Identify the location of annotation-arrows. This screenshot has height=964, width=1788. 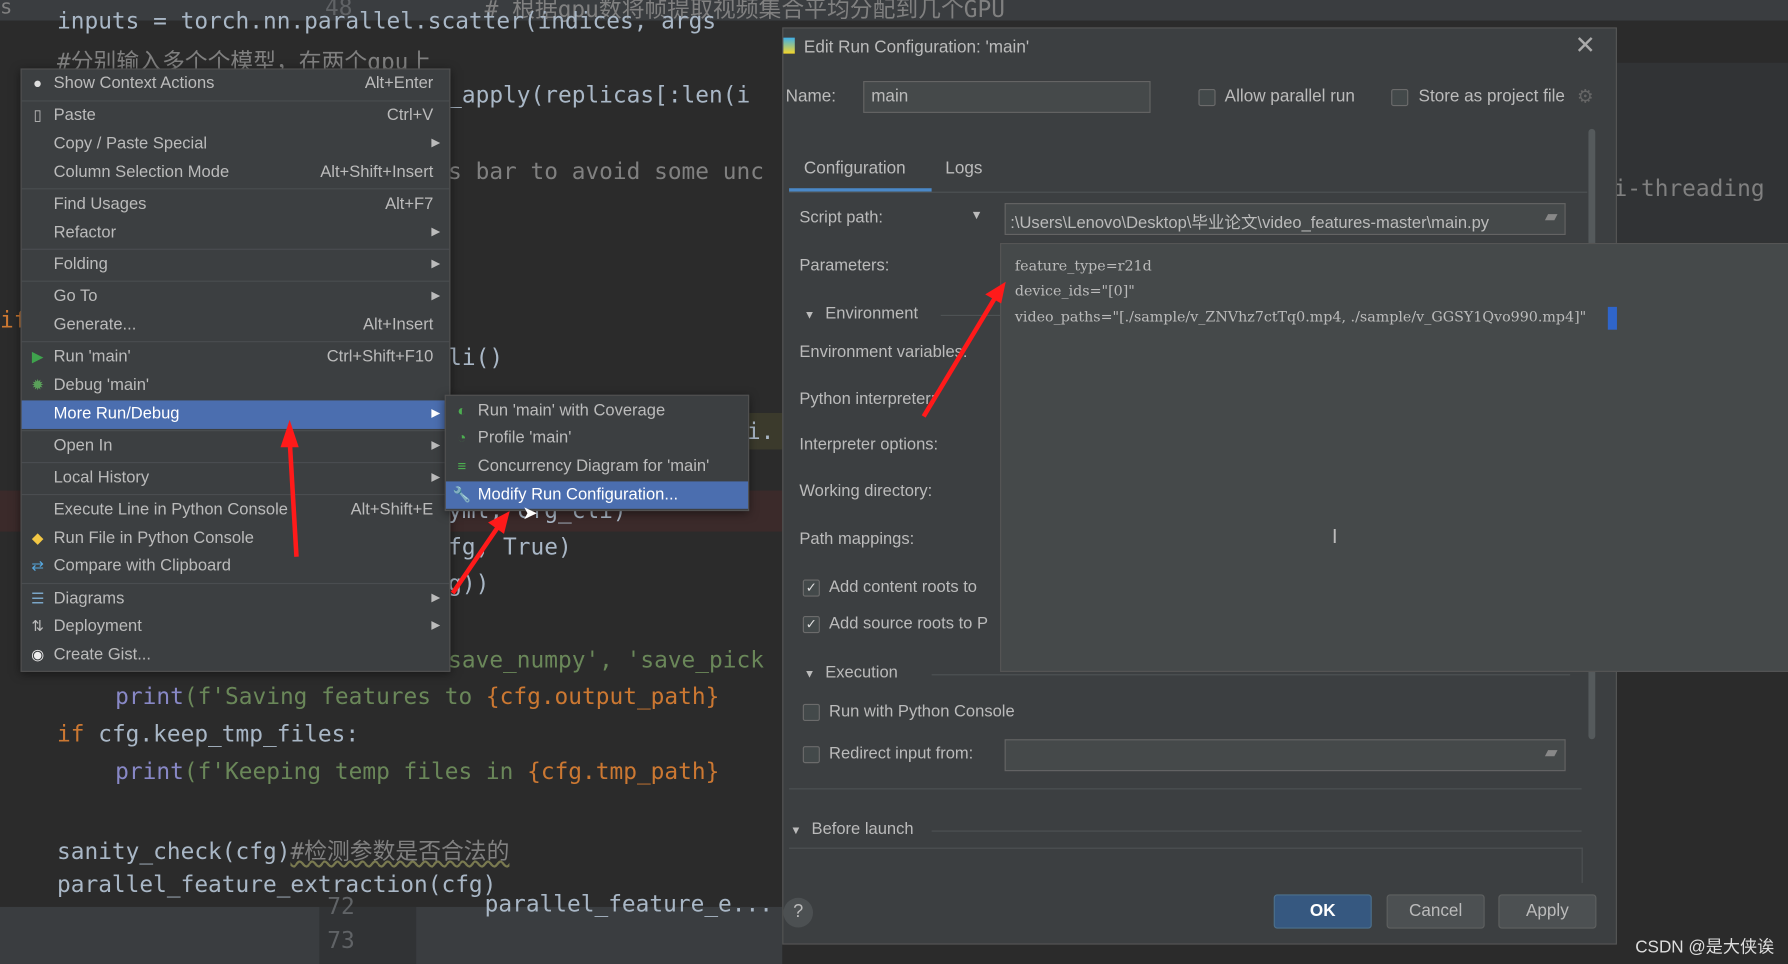
(643, 438).